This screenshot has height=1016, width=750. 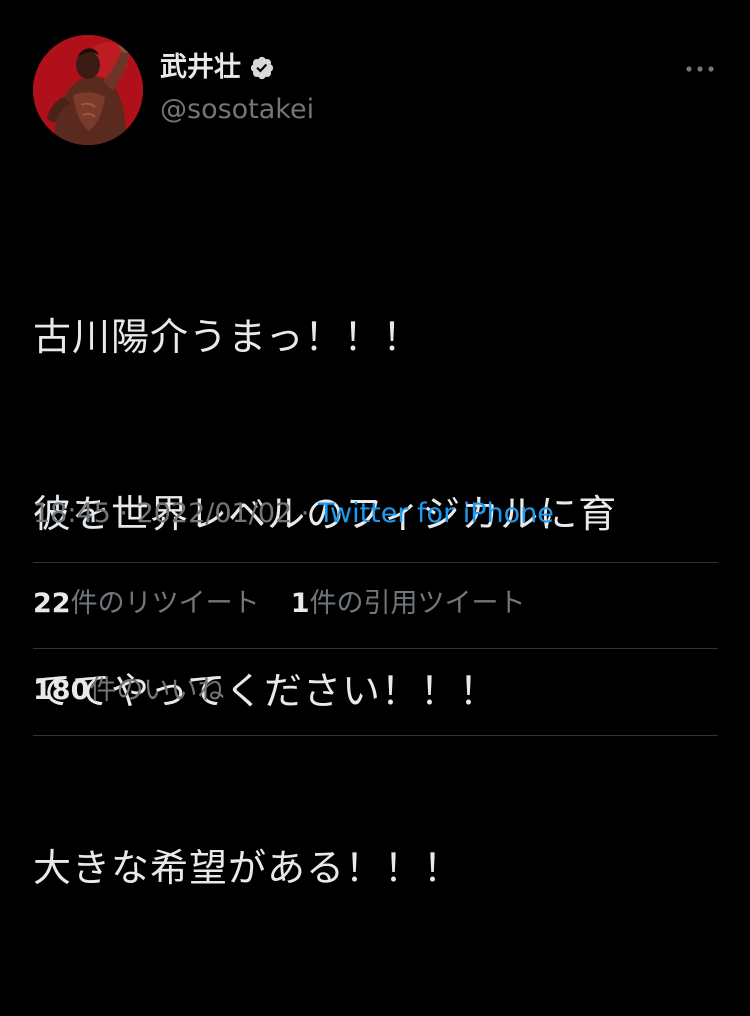 I want to click on author-avatar, so click(x=88, y=90).